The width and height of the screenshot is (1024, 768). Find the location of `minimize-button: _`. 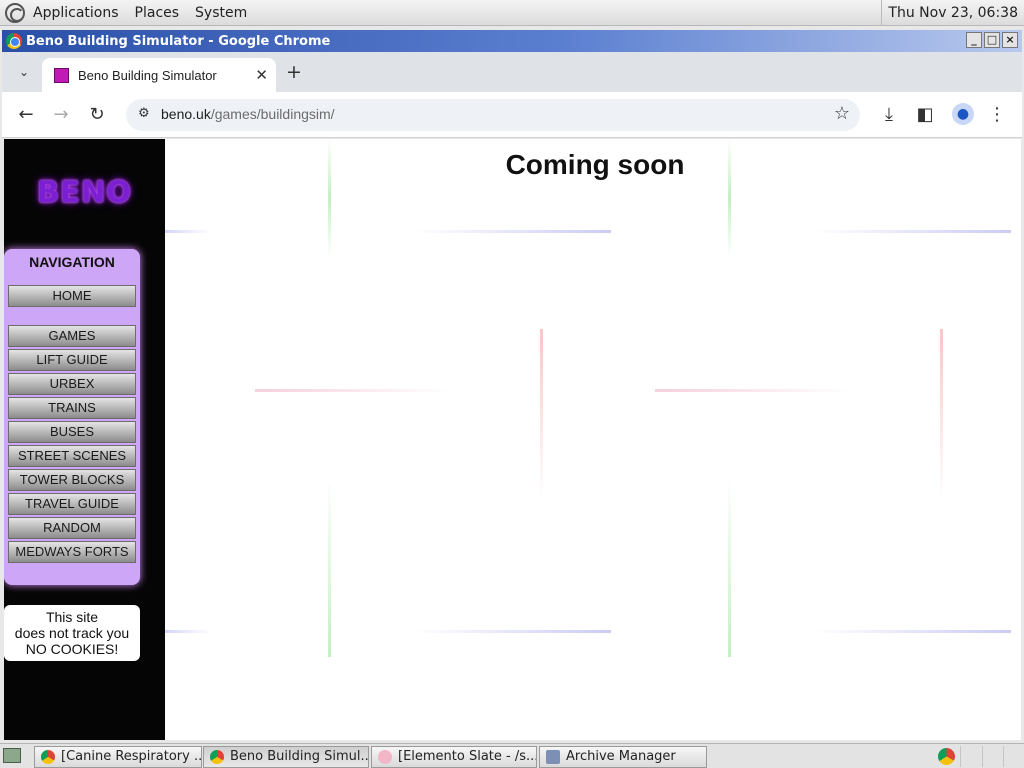

minimize-button: _ is located at coordinates (974, 40).